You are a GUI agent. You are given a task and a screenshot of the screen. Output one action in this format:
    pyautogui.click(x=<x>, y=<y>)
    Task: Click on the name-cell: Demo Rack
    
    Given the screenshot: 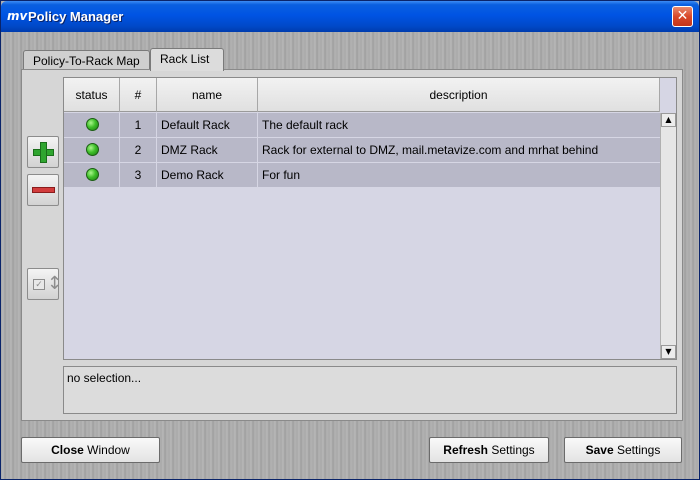 What is the action you would take?
    pyautogui.click(x=207, y=175)
    